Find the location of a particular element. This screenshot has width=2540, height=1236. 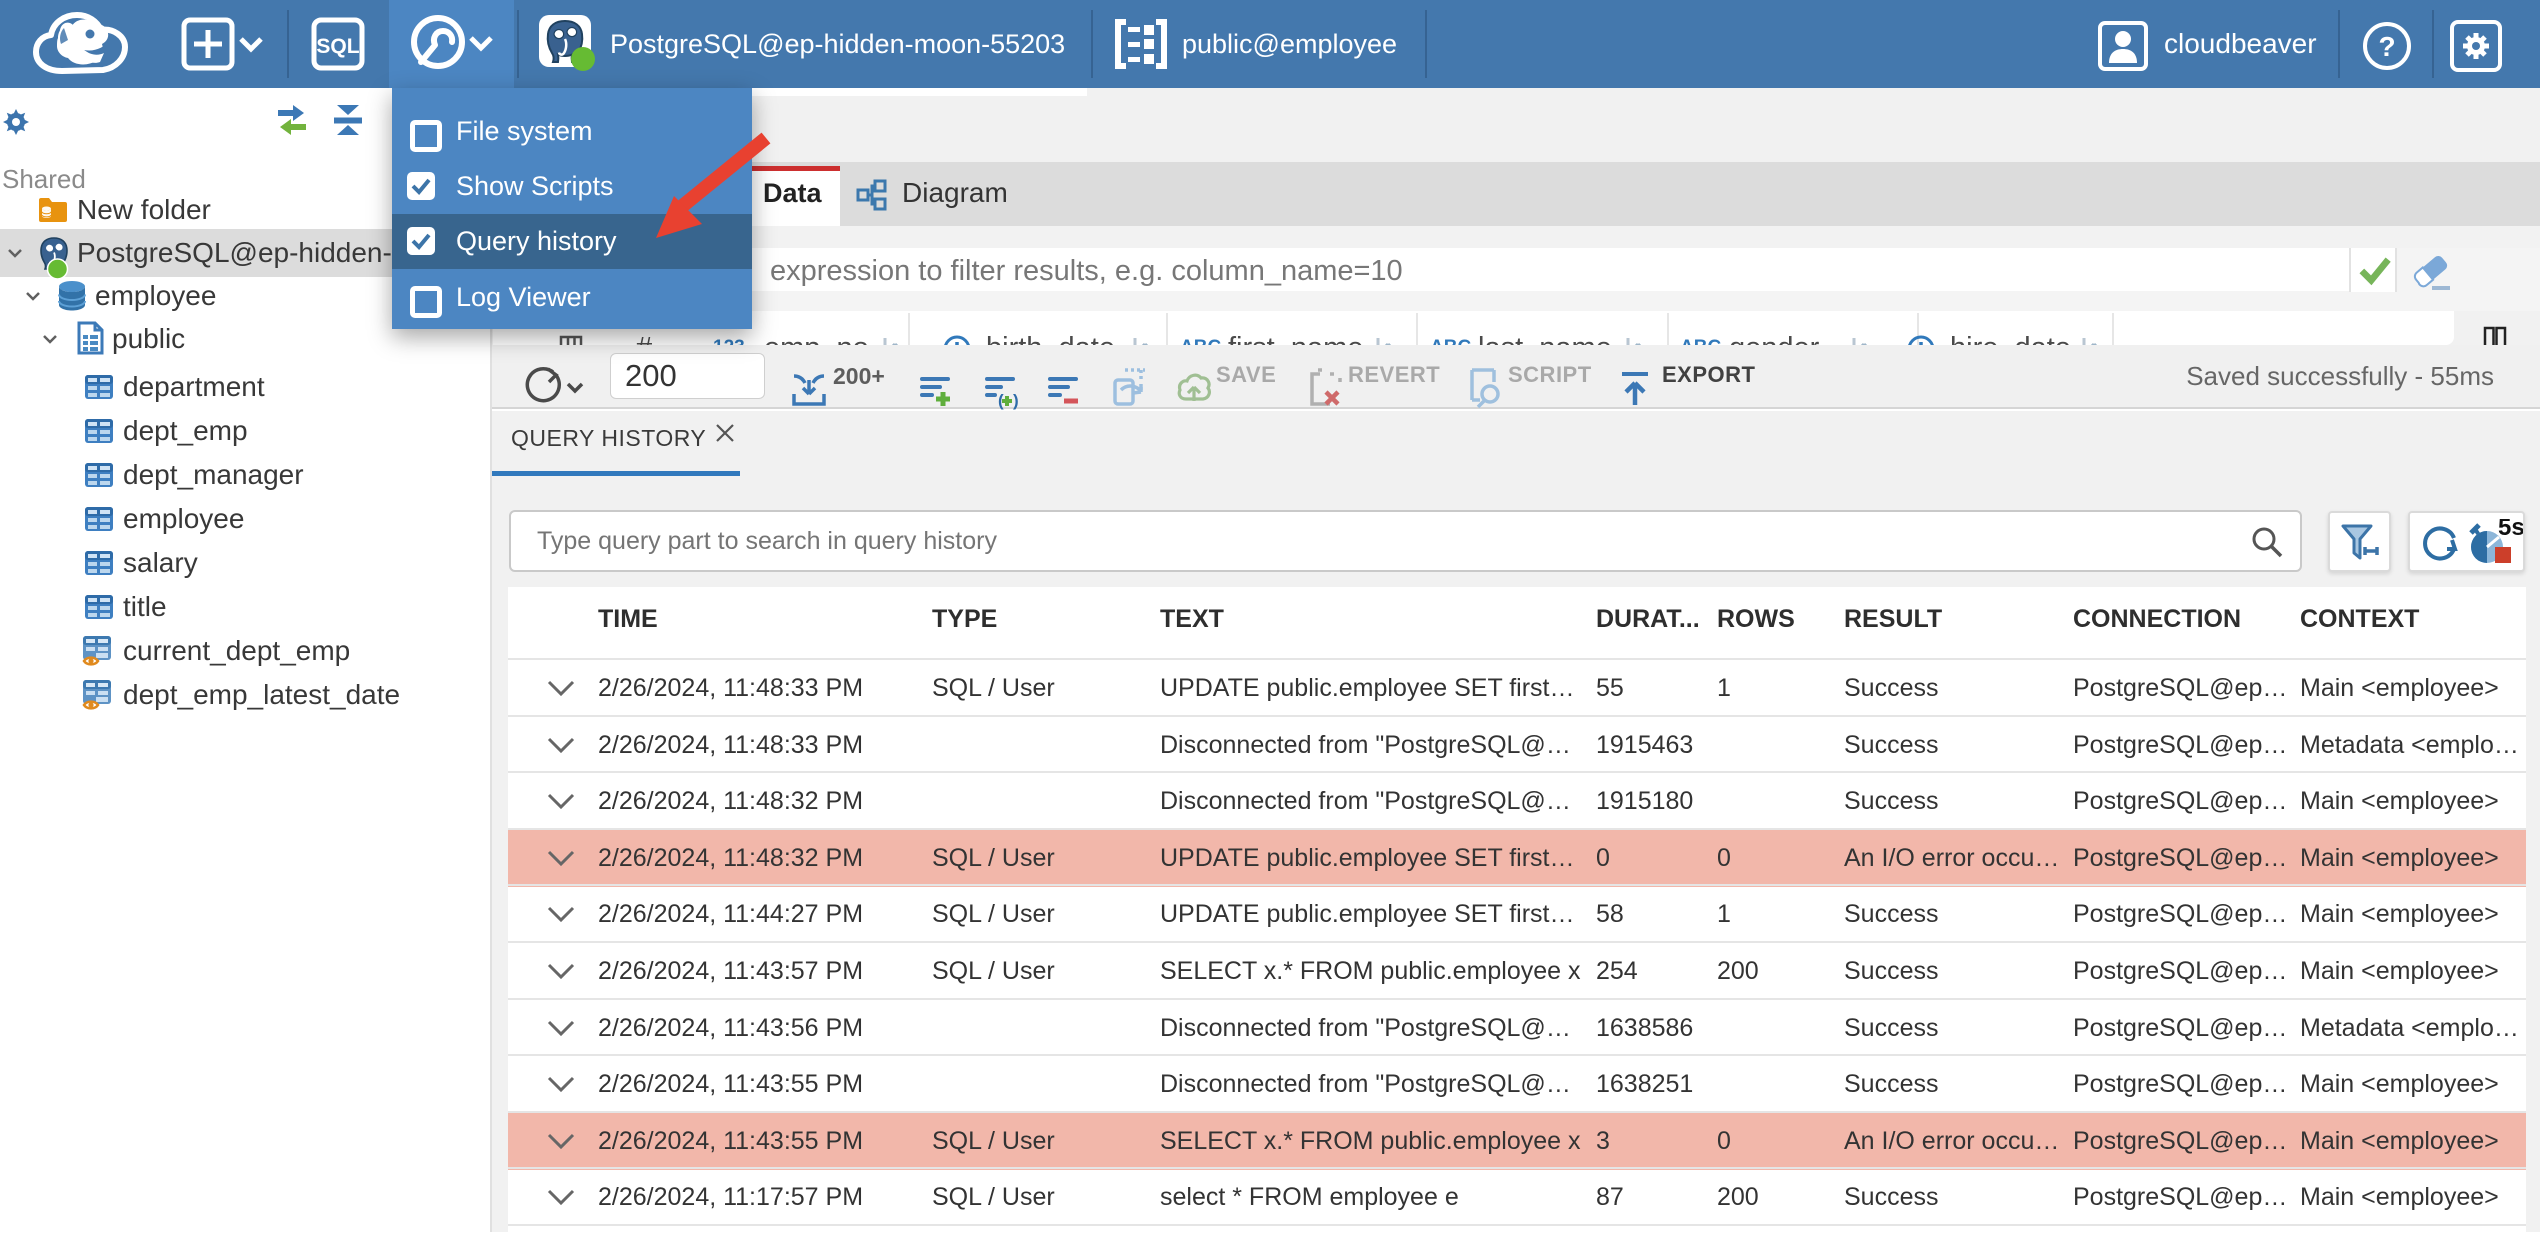

svg-text: 5s is located at coordinates (2510, 530).